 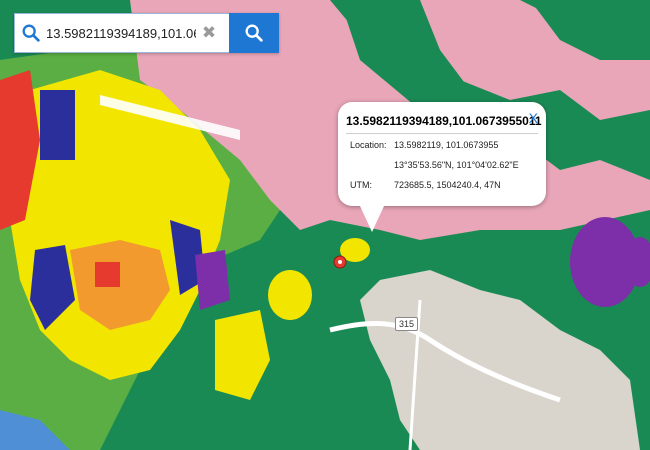 What do you see at coordinates (442, 133) in the screenshot?
I see `popup-divider` at bounding box center [442, 133].